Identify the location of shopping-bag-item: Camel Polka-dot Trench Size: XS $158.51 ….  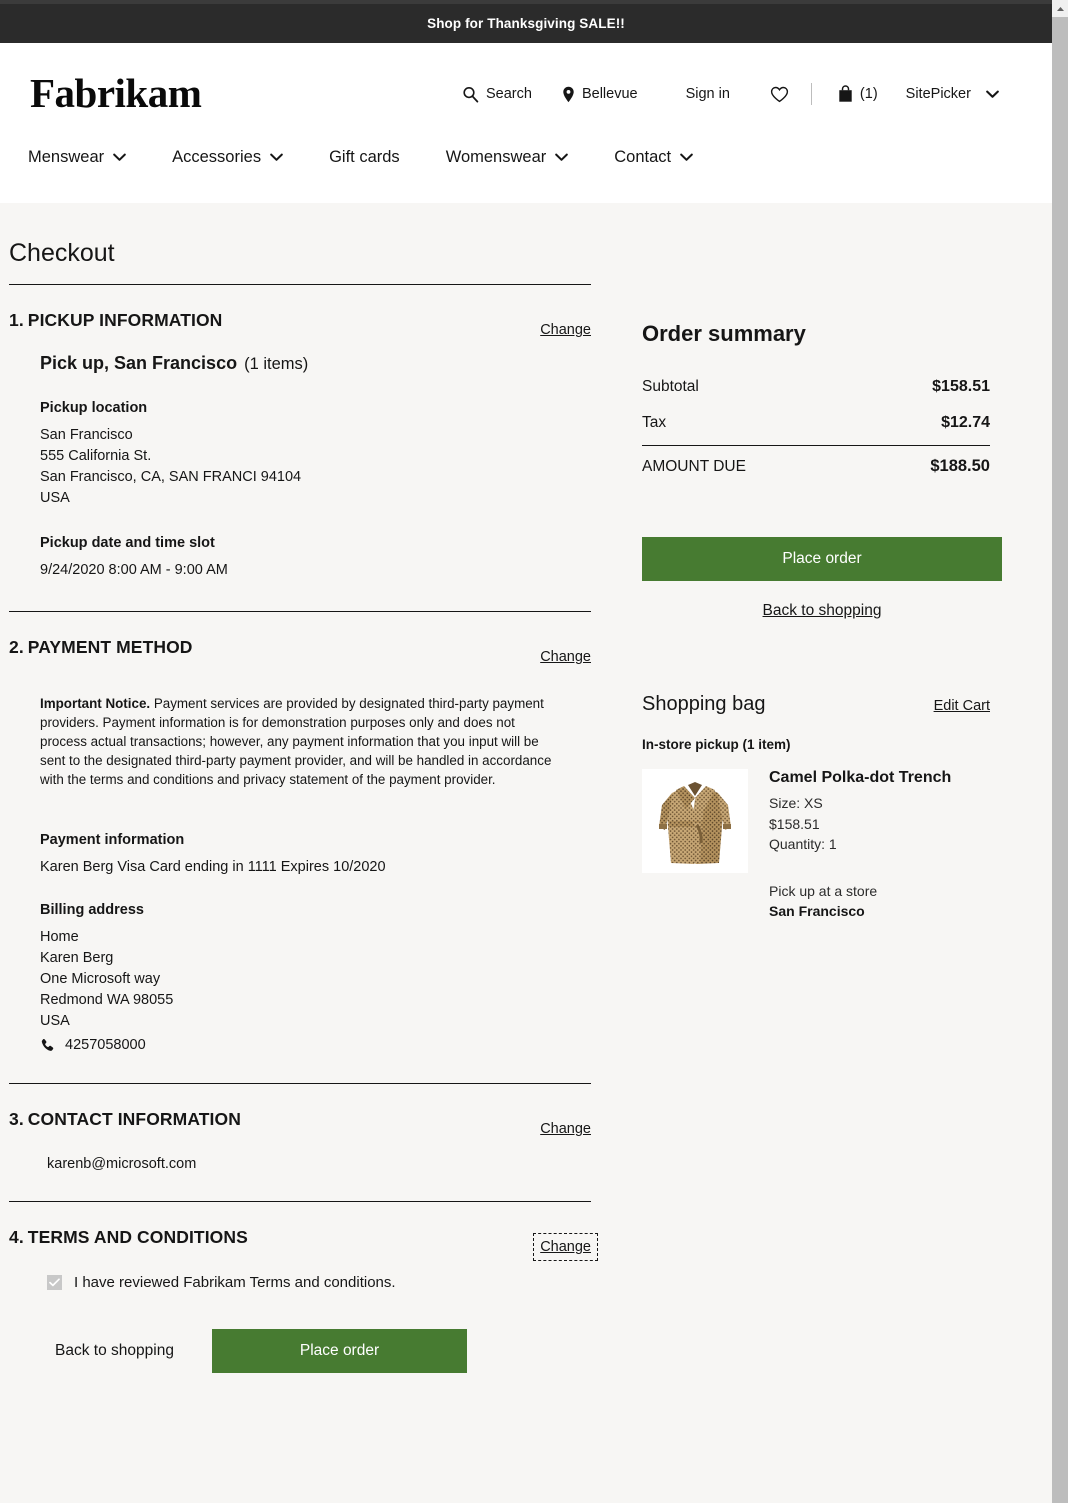
(837, 836).